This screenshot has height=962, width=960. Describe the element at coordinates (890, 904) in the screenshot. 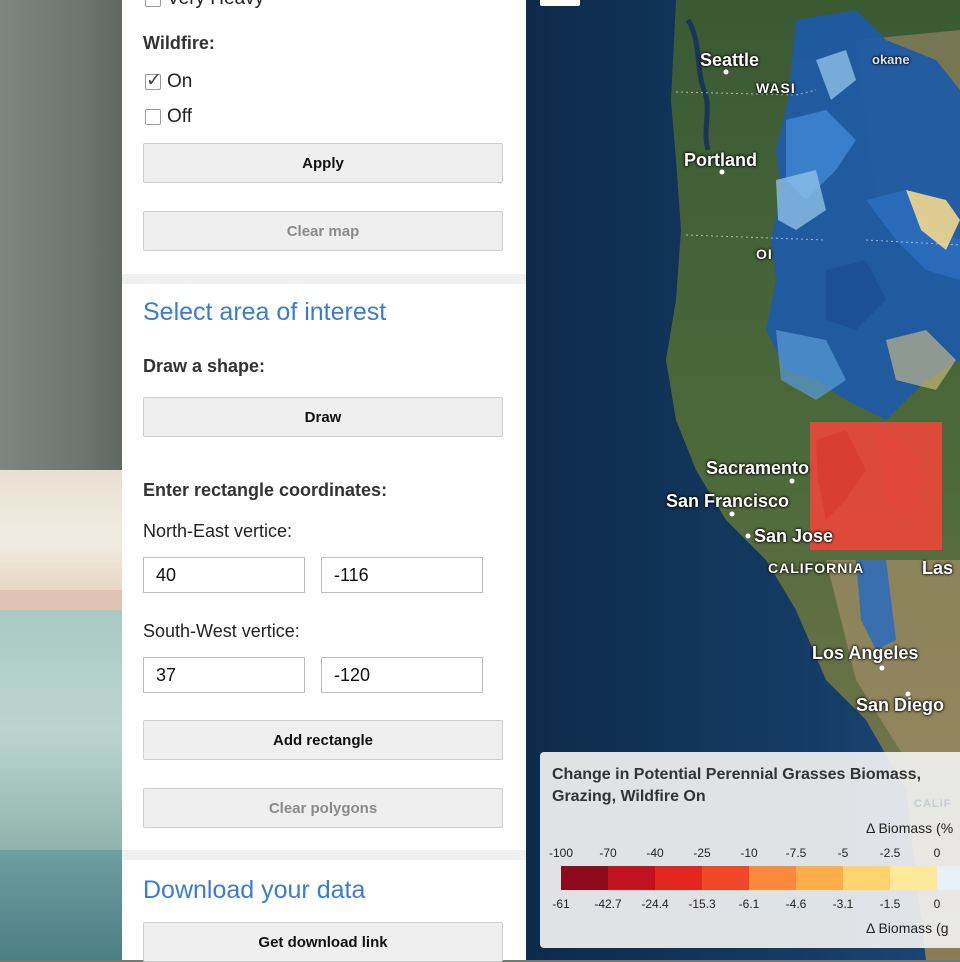

I see `legend-tick-bottom: -1.5` at that location.